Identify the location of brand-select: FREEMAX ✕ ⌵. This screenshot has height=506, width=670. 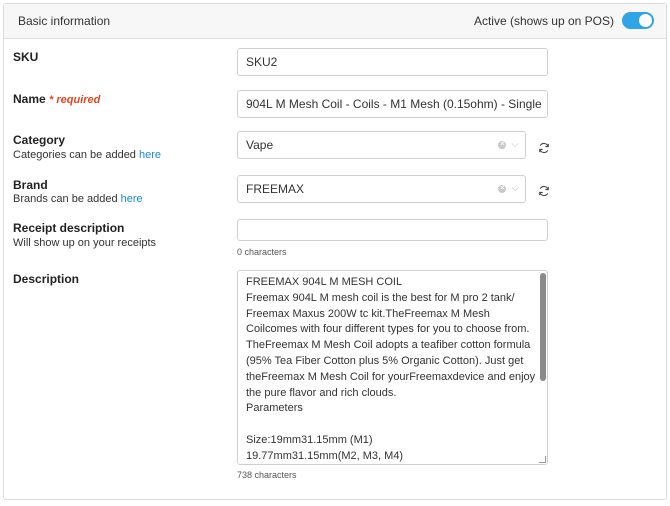
(381, 189).